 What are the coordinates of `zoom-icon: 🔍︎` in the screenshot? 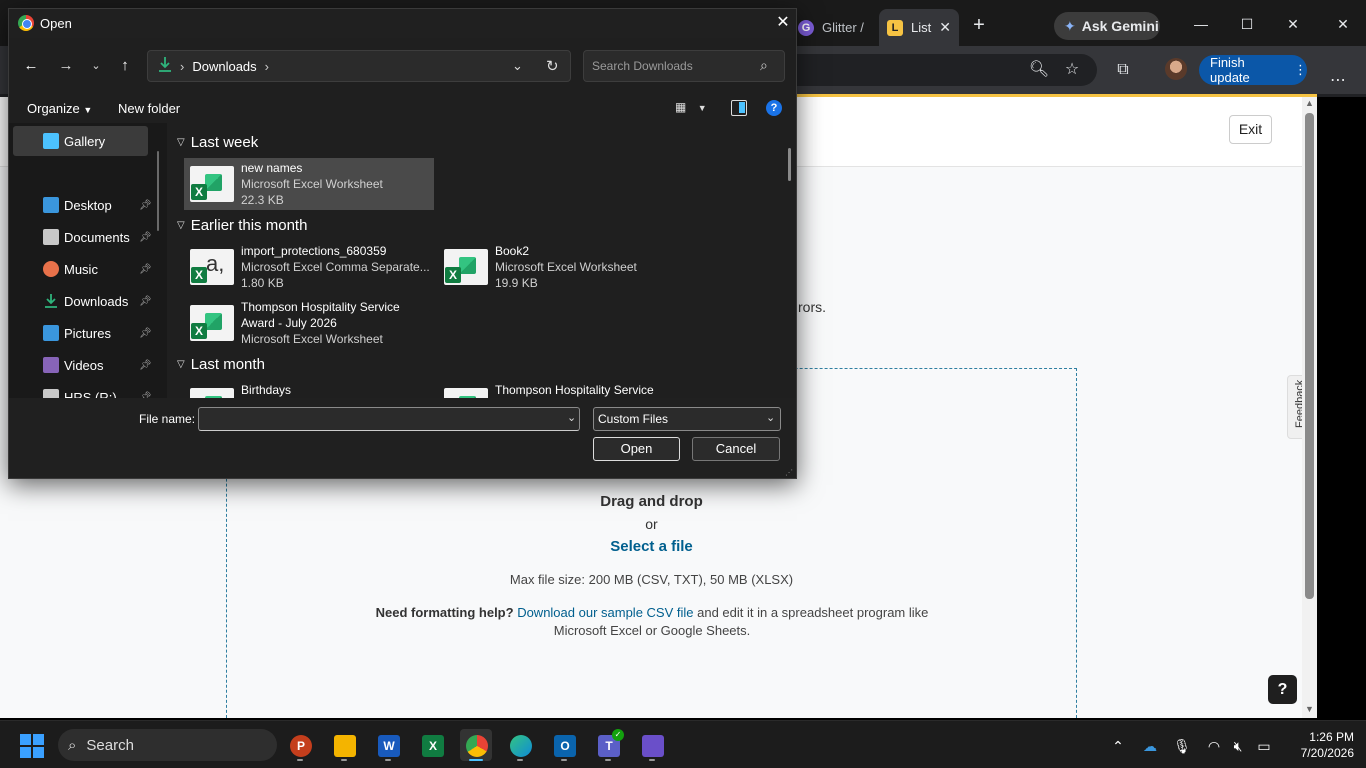 It's located at (1039, 70).